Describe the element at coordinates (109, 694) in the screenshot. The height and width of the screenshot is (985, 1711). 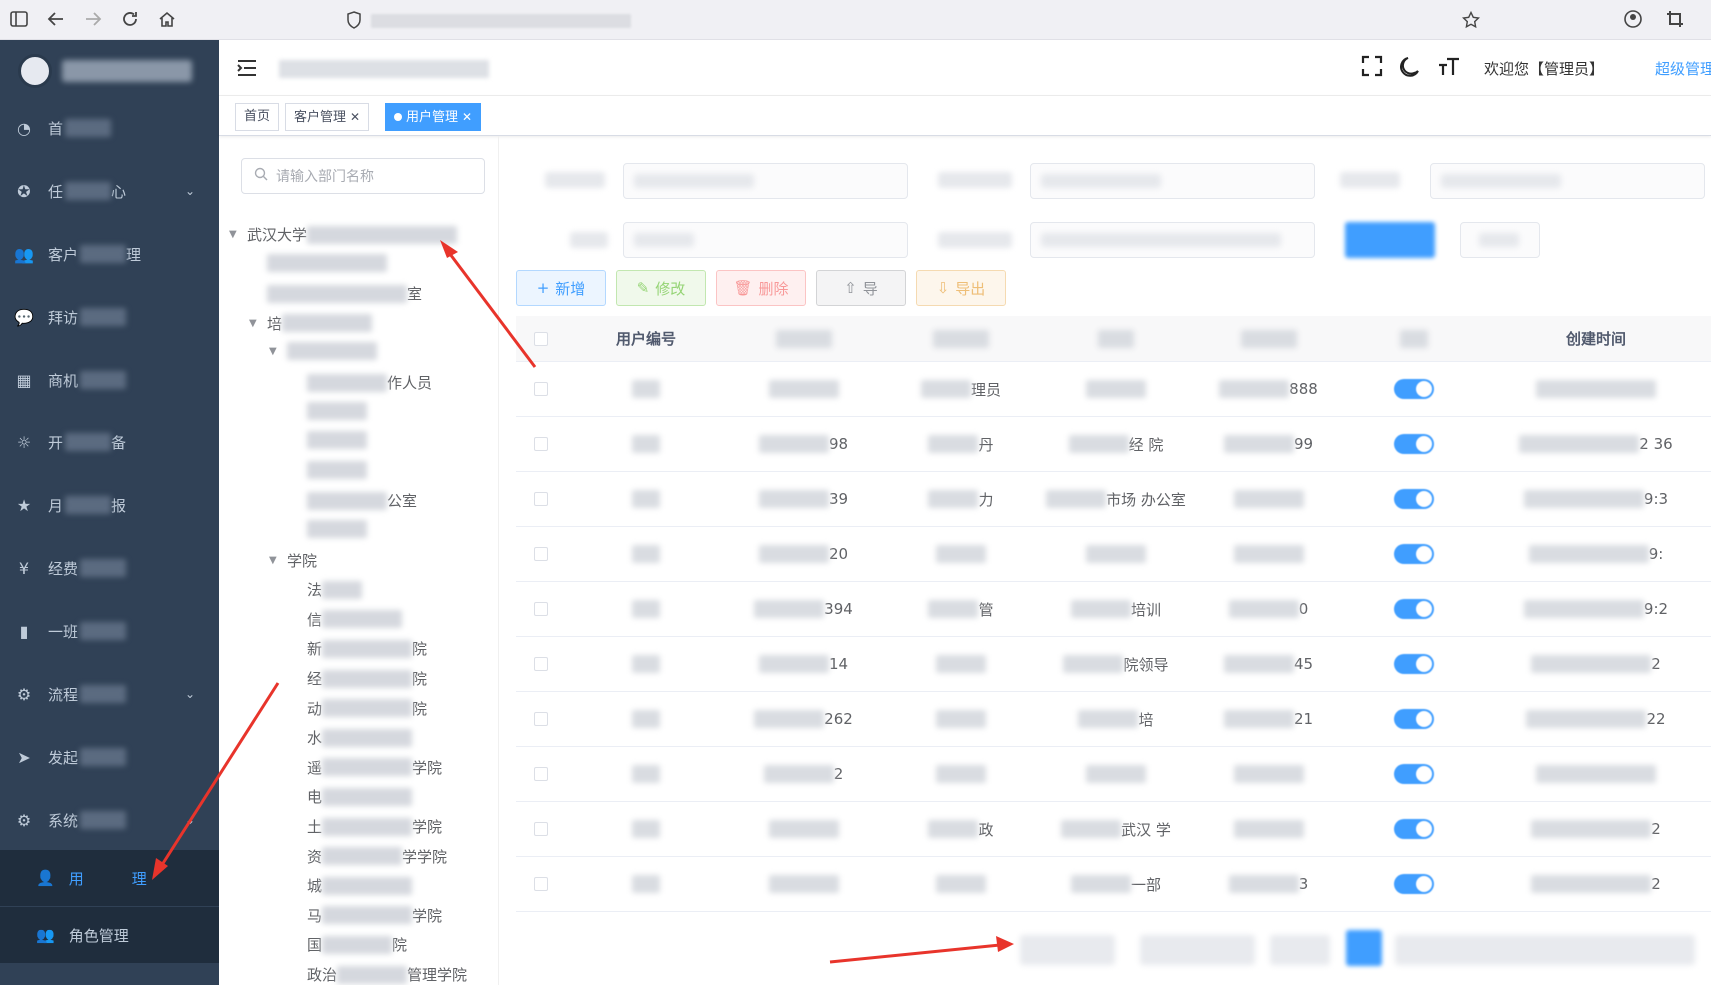
I see `sidebar-item: ⚙ 流程 ⌄` at that location.